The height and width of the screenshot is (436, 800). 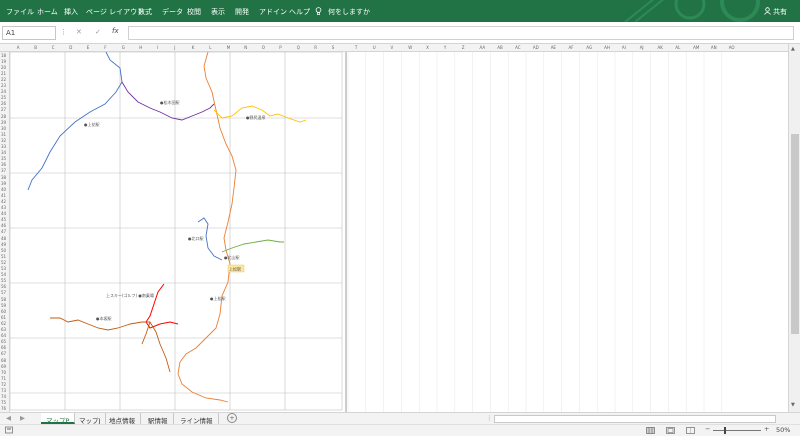 What do you see at coordinates (3, 91) in the screenshot?
I see `row-header-cell: 24` at bounding box center [3, 91].